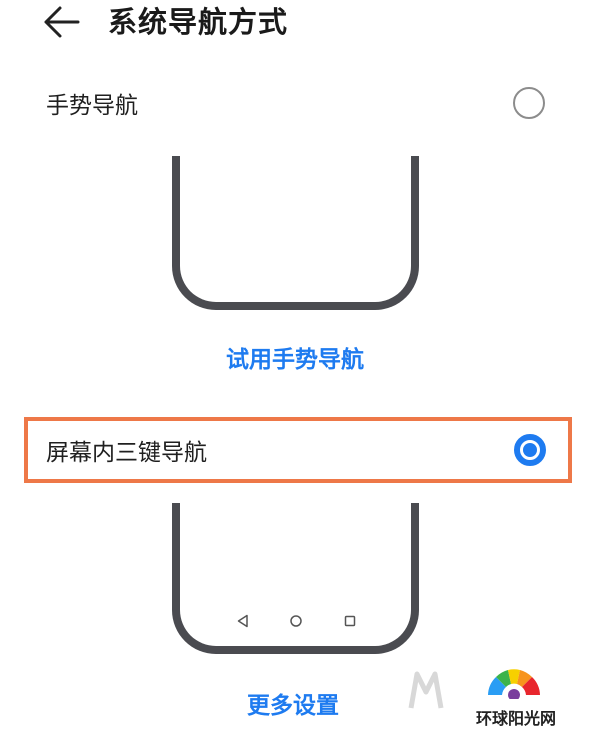  I want to click on square-recent-icon, so click(350, 621).